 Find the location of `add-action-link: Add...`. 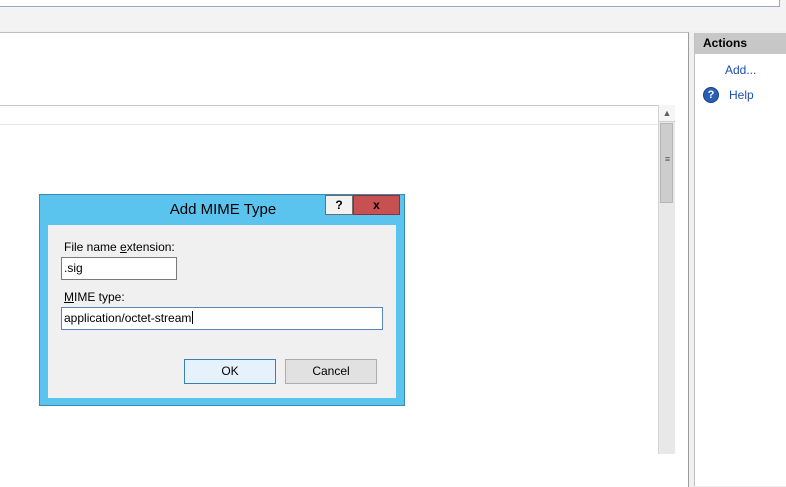

add-action-link: Add... is located at coordinates (740, 70).